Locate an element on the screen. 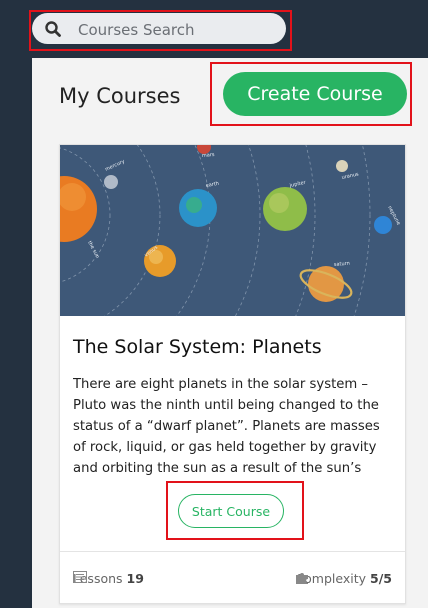  course-title: The Solar System: Planets is located at coordinates (197, 347).